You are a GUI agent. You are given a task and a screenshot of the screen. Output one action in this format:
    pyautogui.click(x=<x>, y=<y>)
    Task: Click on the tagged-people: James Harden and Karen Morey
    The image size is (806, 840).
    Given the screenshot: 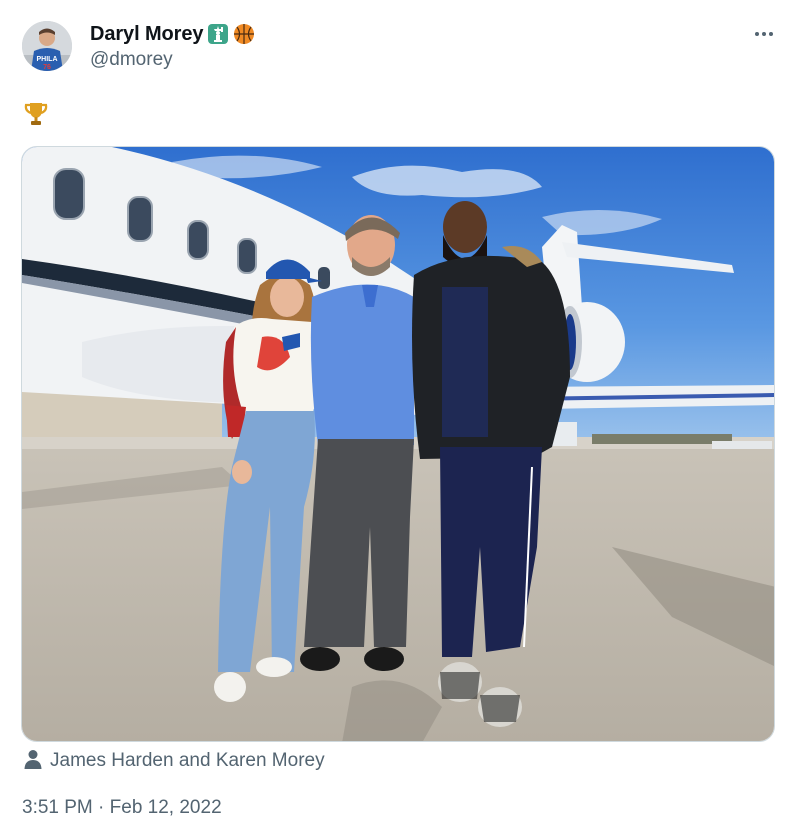 What is the action you would take?
    pyautogui.click(x=174, y=761)
    